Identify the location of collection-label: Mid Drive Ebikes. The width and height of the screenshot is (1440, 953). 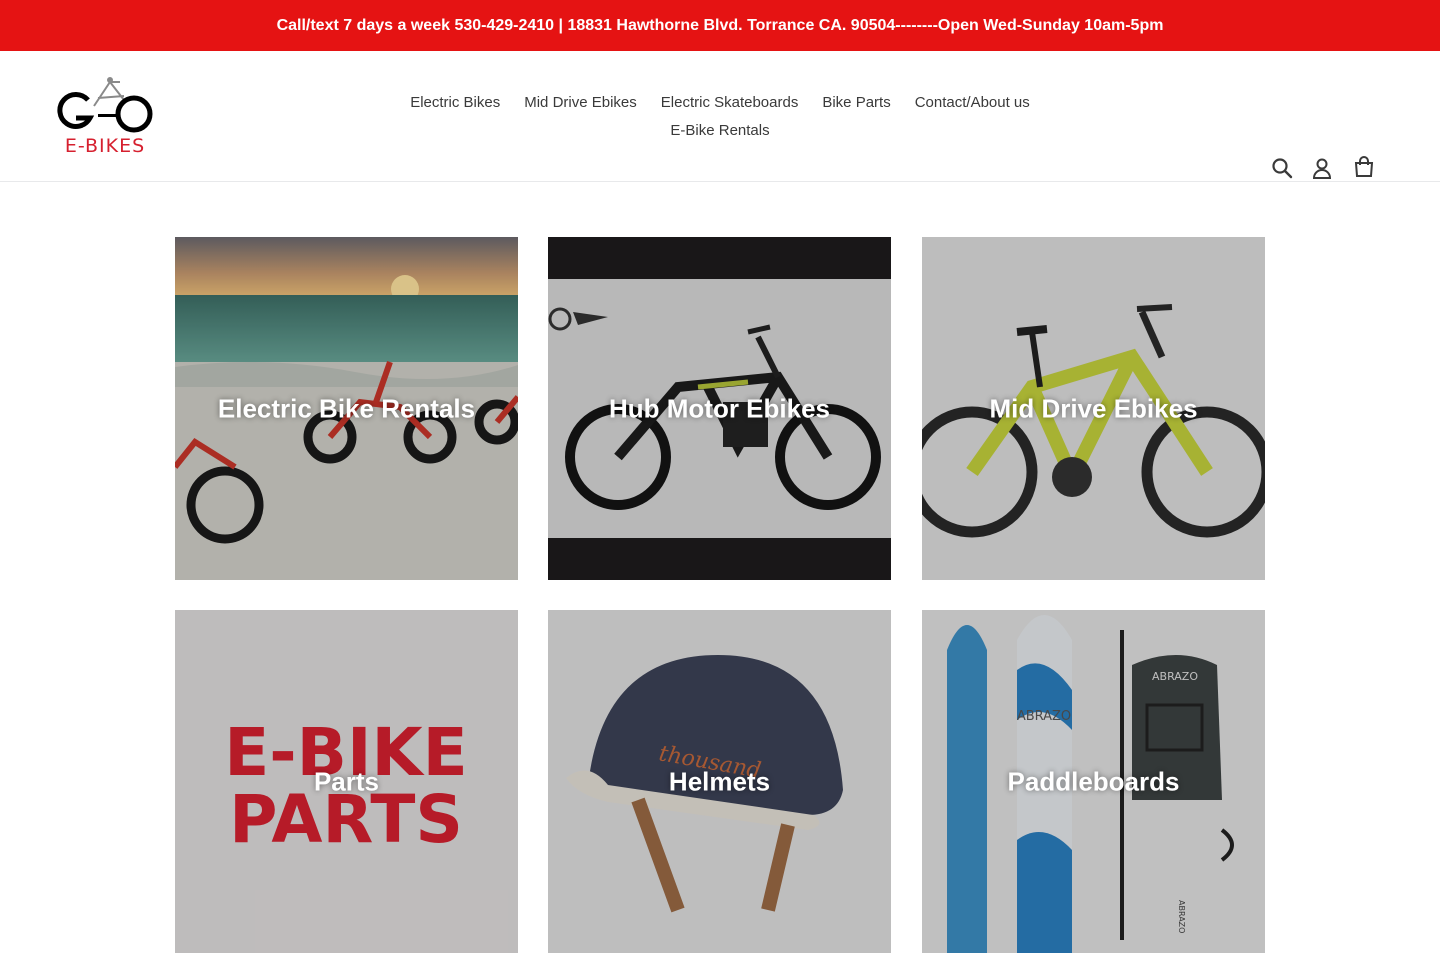
(1093, 408).